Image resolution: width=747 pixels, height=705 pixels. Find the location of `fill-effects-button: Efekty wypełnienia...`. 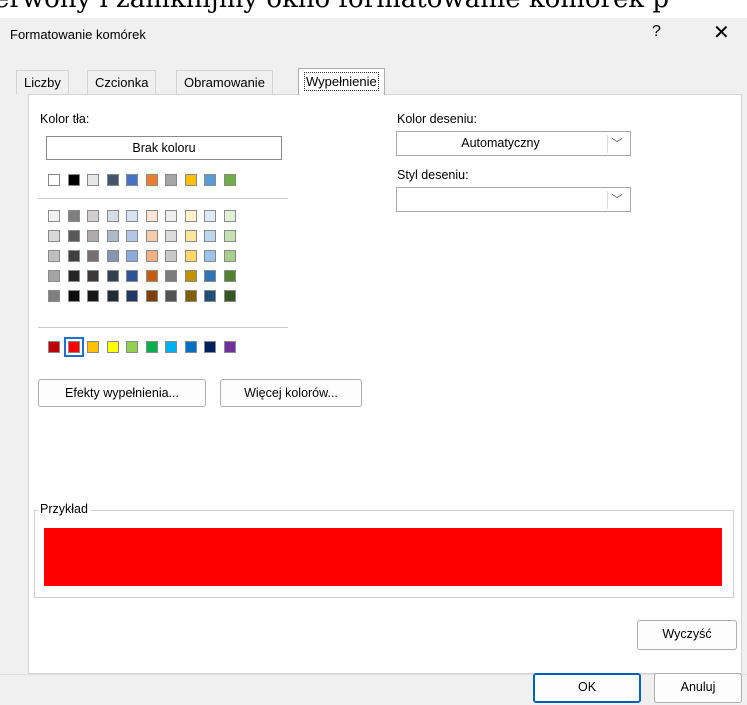

fill-effects-button: Efekty wypełnienia... is located at coordinates (122, 393).